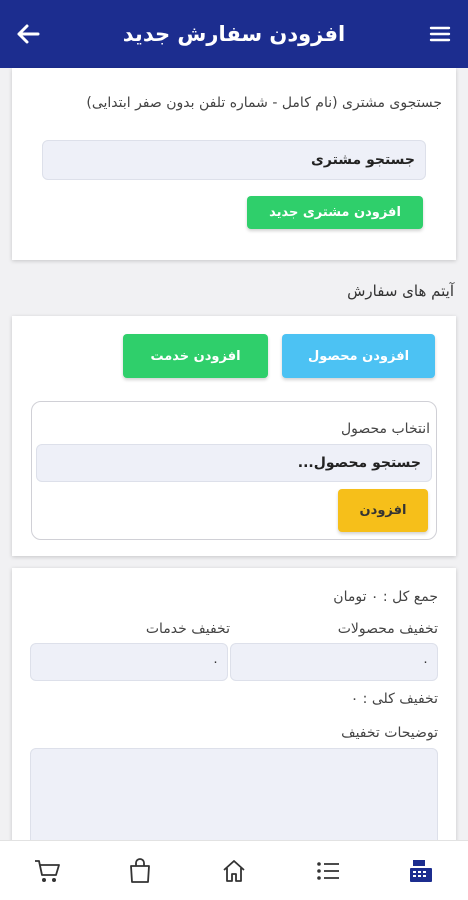  Describe the element at coordinates (334, 662) in the screenshot. I see `product-discount-input: ۰` at that location.